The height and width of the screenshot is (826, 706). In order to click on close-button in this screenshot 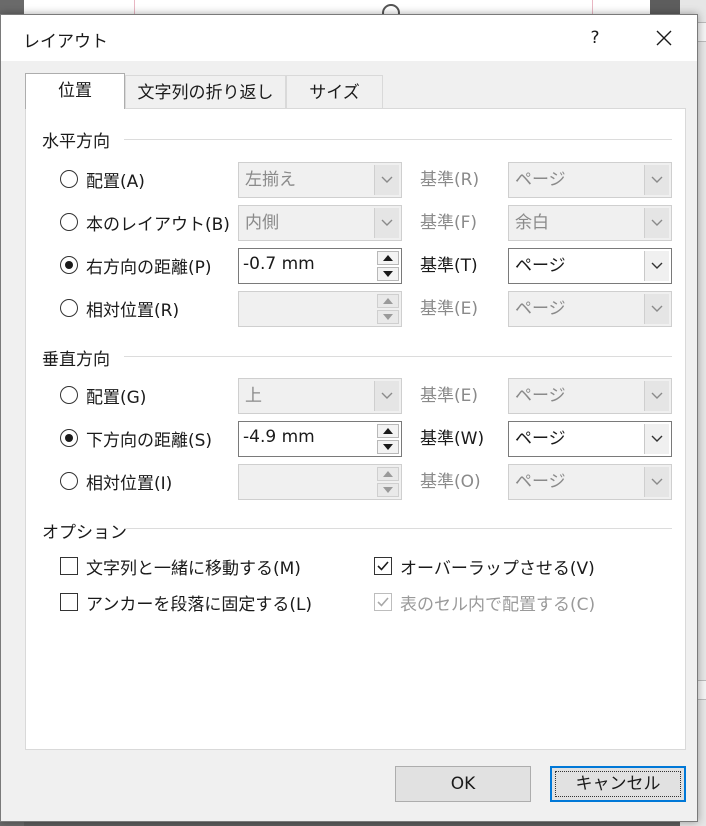, I will do `click(664, 38)`.